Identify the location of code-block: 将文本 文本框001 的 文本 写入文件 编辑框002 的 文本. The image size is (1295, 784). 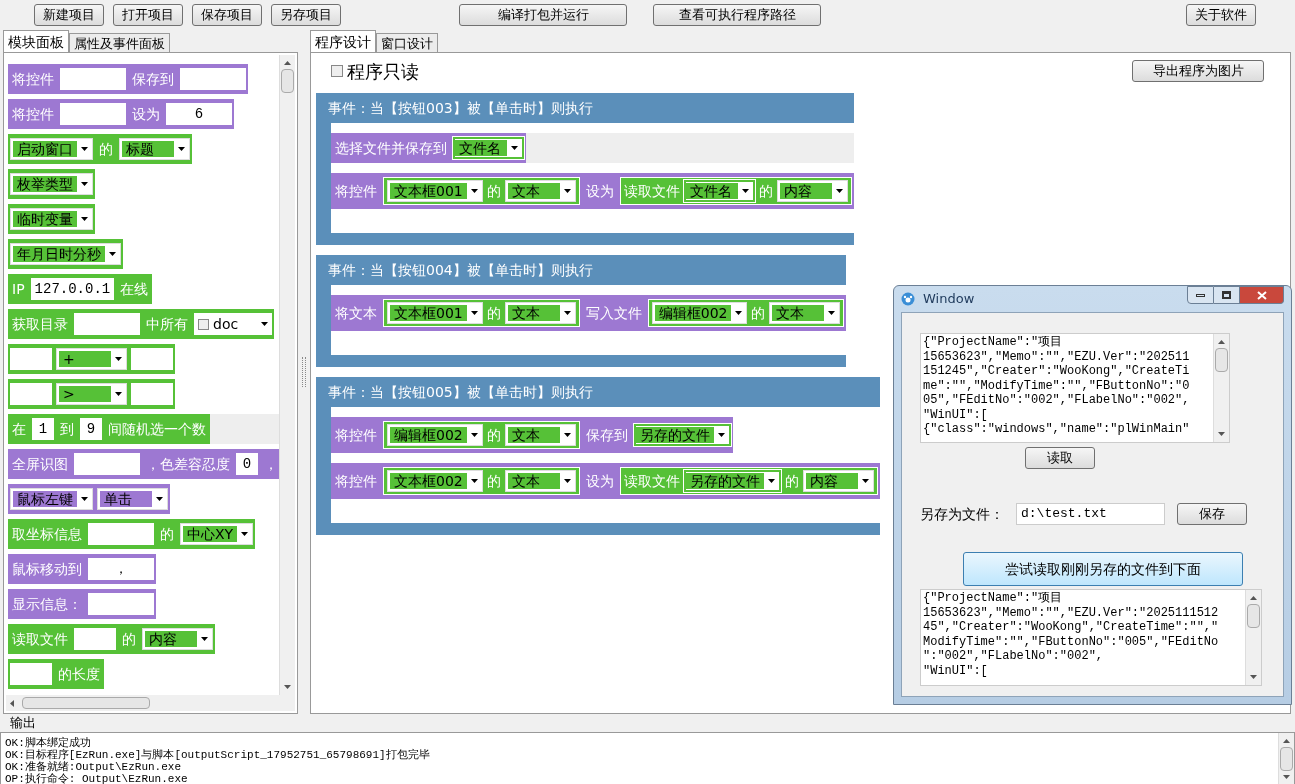
(589, 313).